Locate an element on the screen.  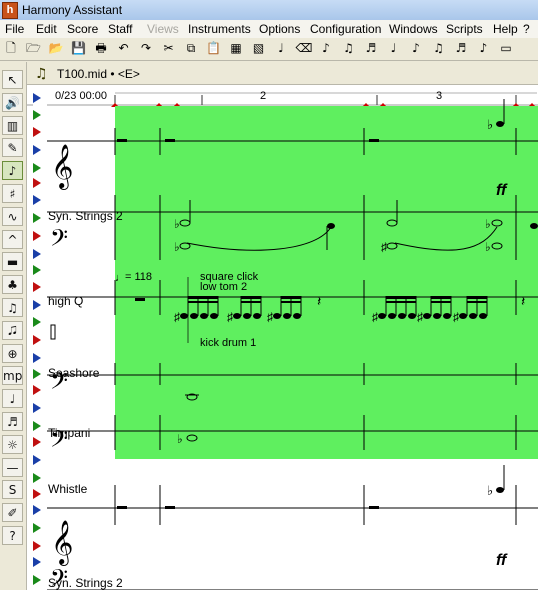
score-file-icon: ♫ is located at coordinates (41, 74).